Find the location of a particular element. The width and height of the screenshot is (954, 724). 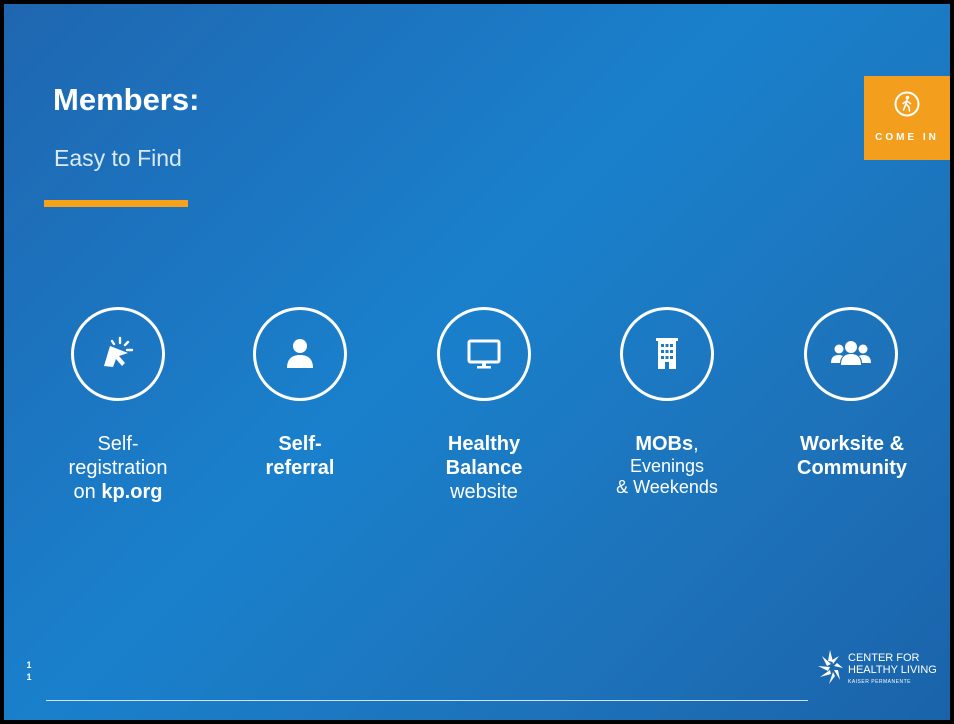

mobs-label: MOBs, Evenings & Weekends is located at coordinates (667, 465).